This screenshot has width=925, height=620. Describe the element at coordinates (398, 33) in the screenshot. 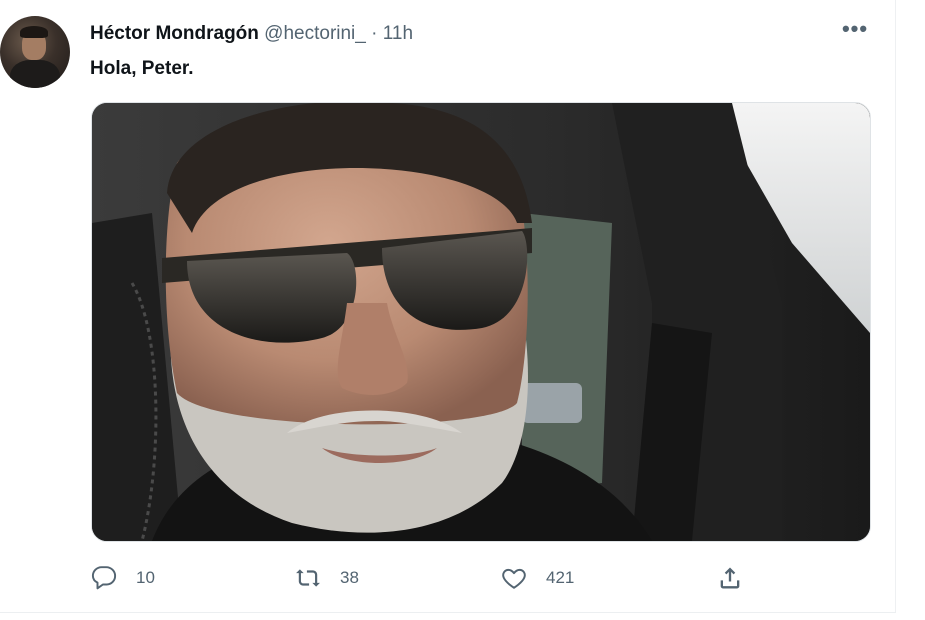

I see `timestamp: 11h` at that location.